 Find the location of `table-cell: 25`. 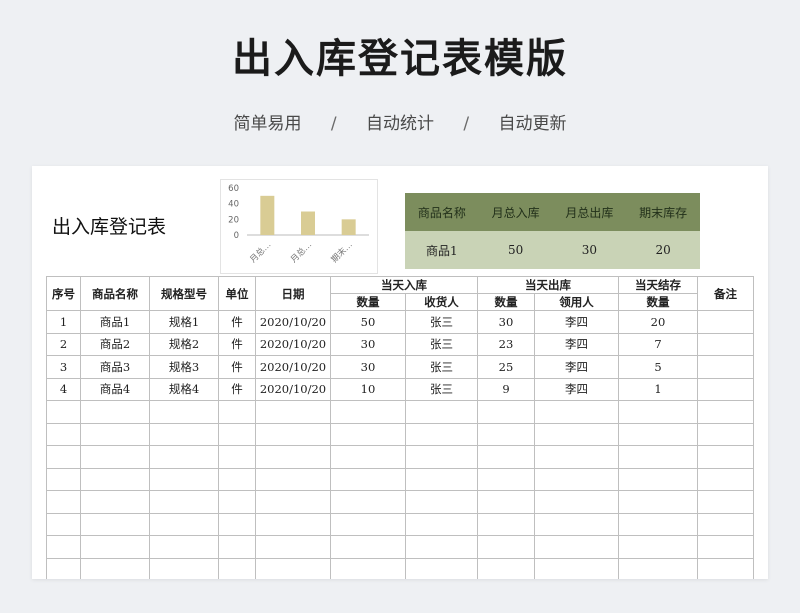

table-cell: 25 is located at coordinates (506, 367).